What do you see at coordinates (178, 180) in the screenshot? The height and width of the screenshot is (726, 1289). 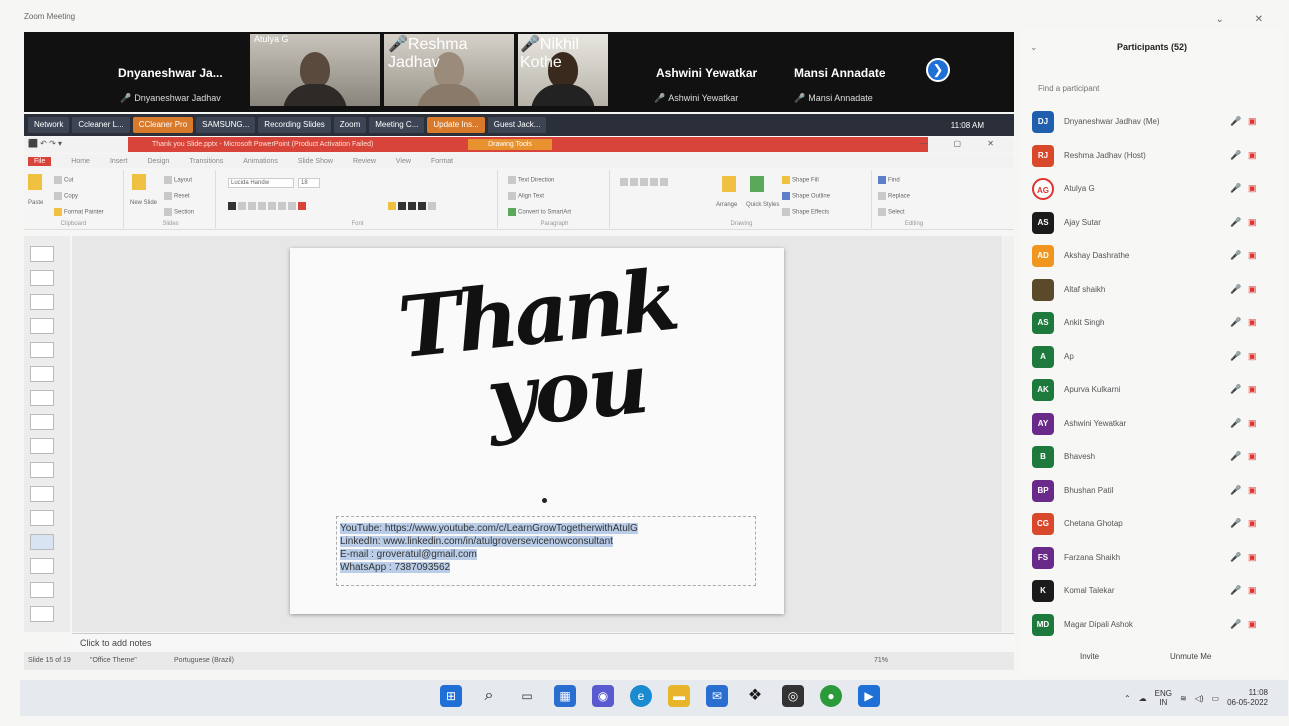 I see `layout-button: Layout` at bounding box center [178, 180].